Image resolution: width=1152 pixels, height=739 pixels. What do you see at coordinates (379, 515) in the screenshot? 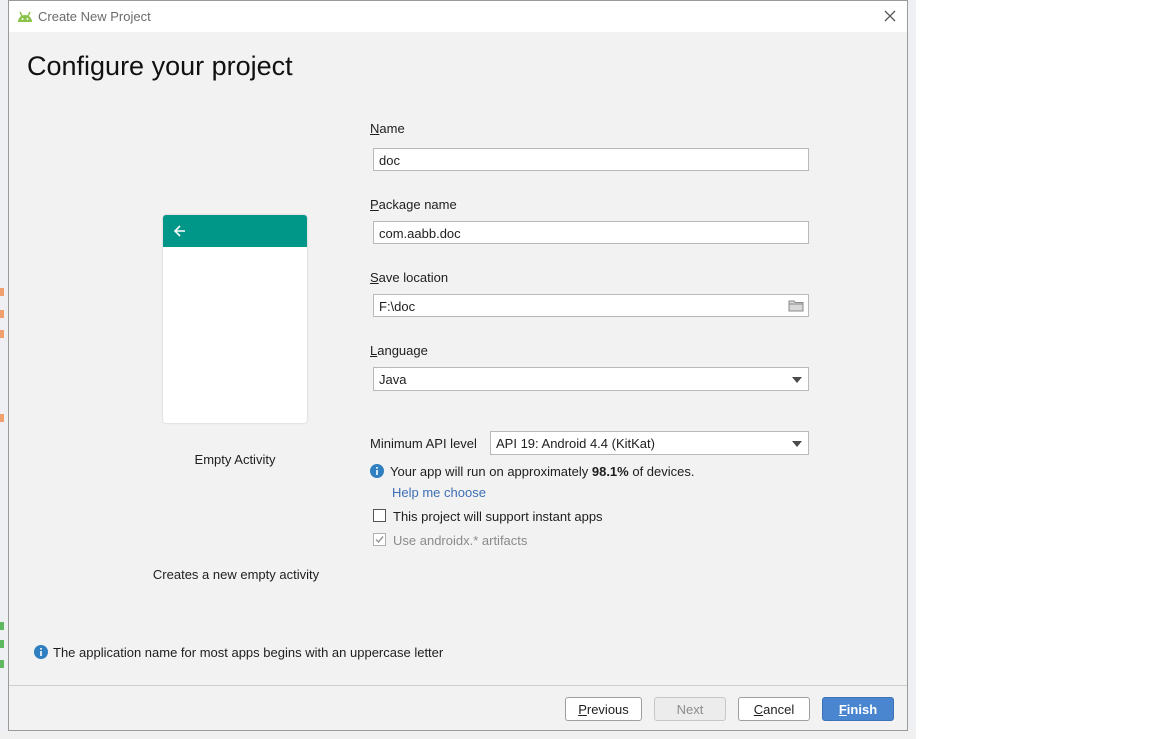
I see `instant-apps-checkbox` at bounding box center [379, 515].